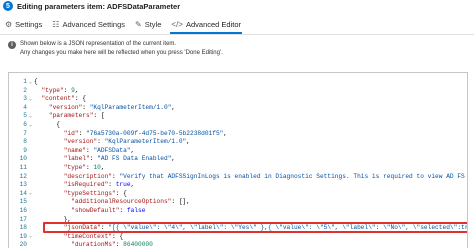 The height and width of the screenshot is (248, 474). What do you see at coordinates (99, 150) in the screenshot?
I see `code-text: "name": "ADFSData",` at bounding box center [99, 150].